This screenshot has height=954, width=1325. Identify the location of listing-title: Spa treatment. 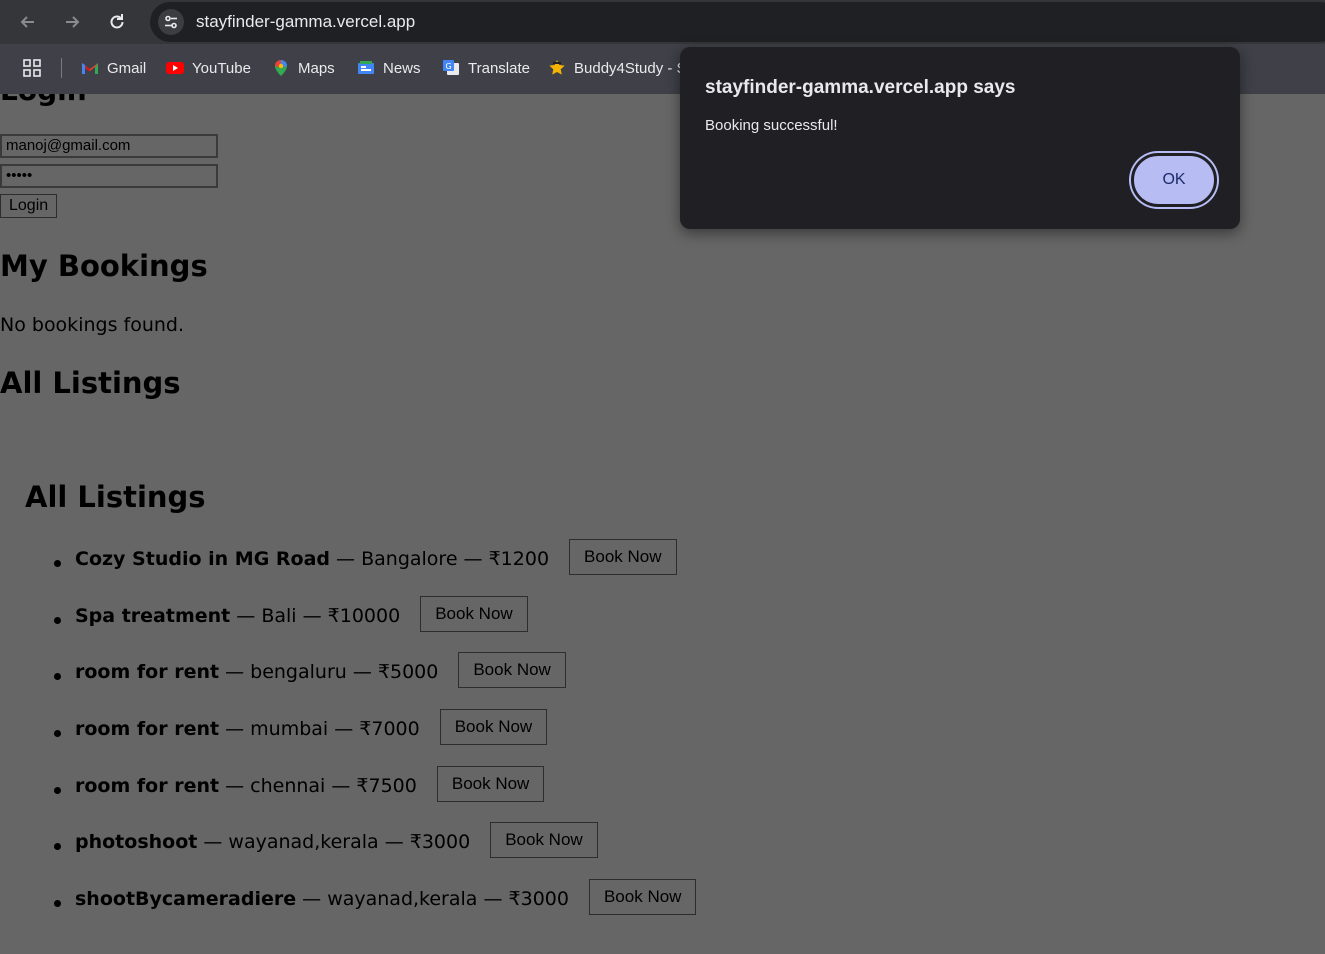
(153, 615).